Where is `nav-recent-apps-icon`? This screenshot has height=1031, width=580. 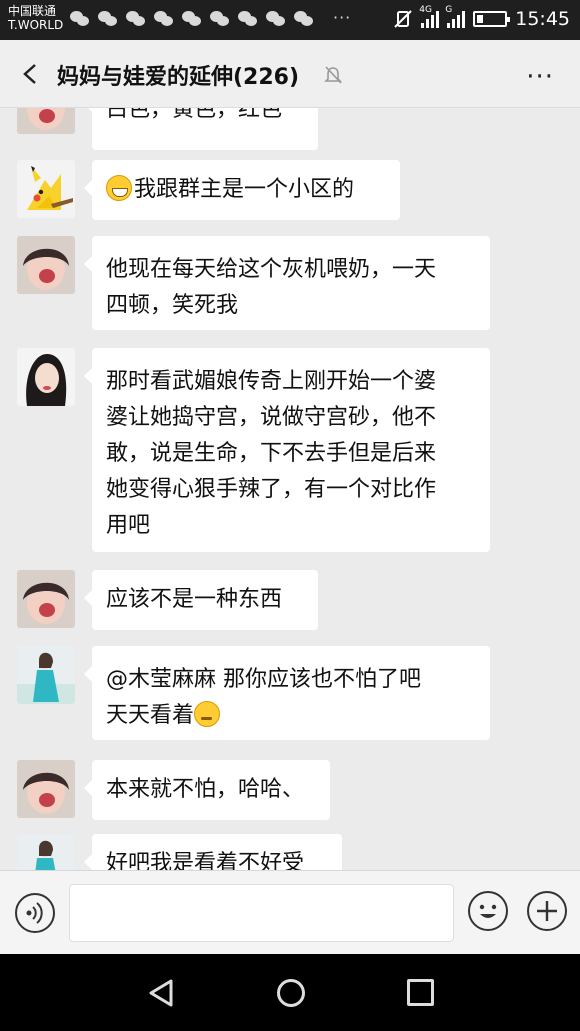
nav-recent-apps-icon is located at coordinates (420, 992).